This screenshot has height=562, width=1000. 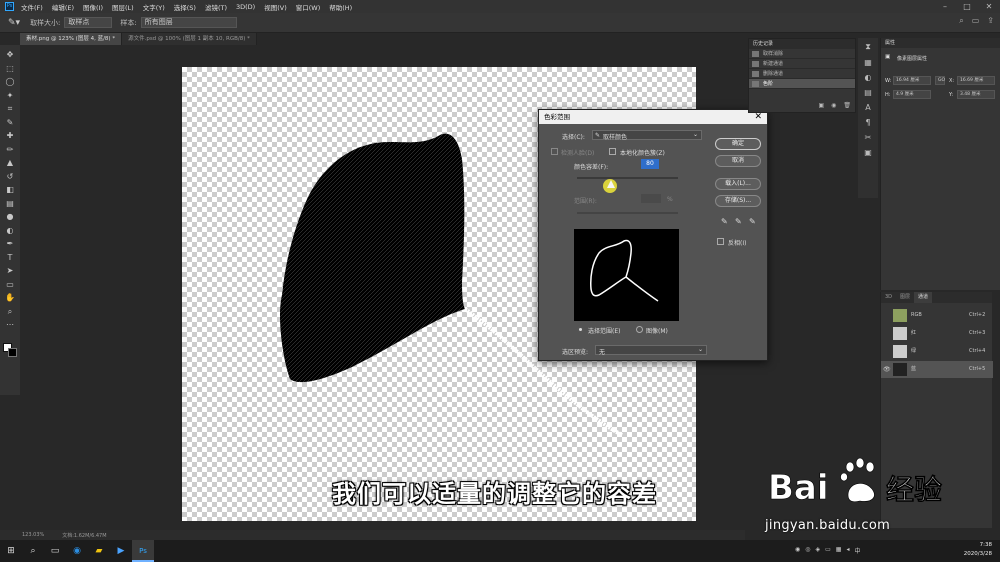 I want to click on menu-image: 图像(I), so click(x=93, y=7).